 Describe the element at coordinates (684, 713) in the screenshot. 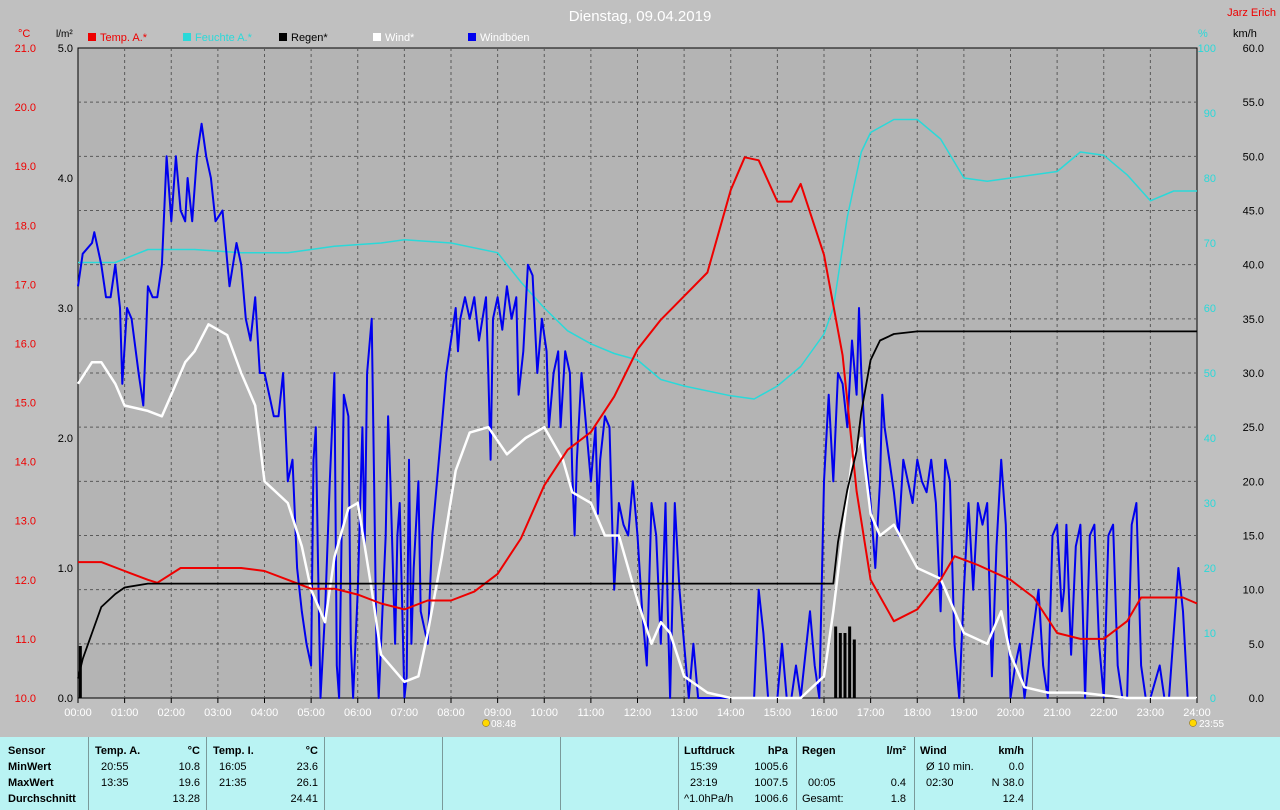

I see `x-tick-label: 13:00` at that location.